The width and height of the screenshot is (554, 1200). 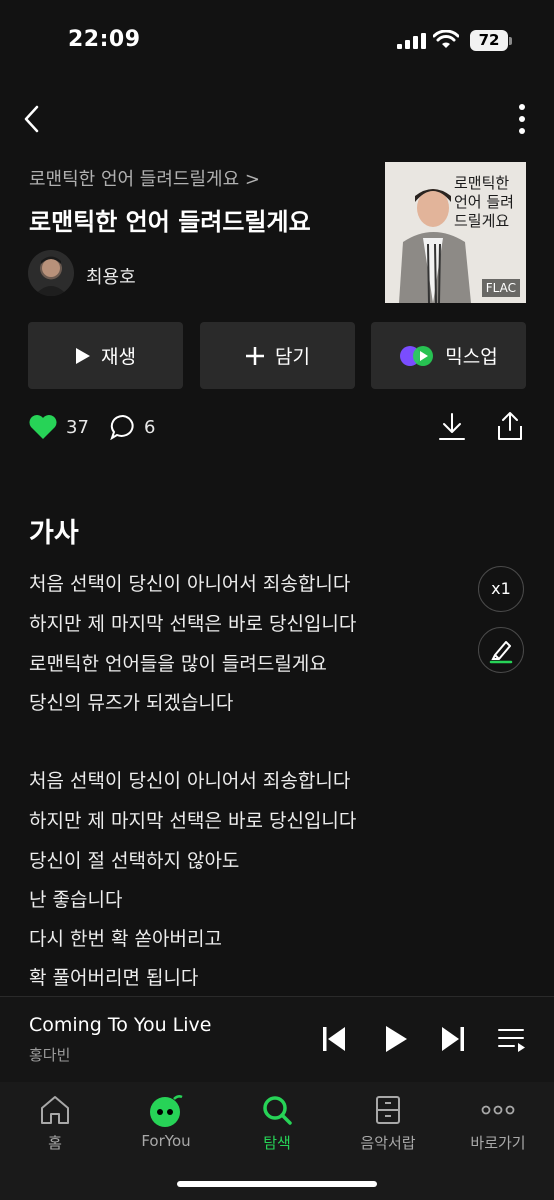 What do you see at coordinates (452, 427) in the screenshot?
I see `download-icon` at bounding box center [452, 427].